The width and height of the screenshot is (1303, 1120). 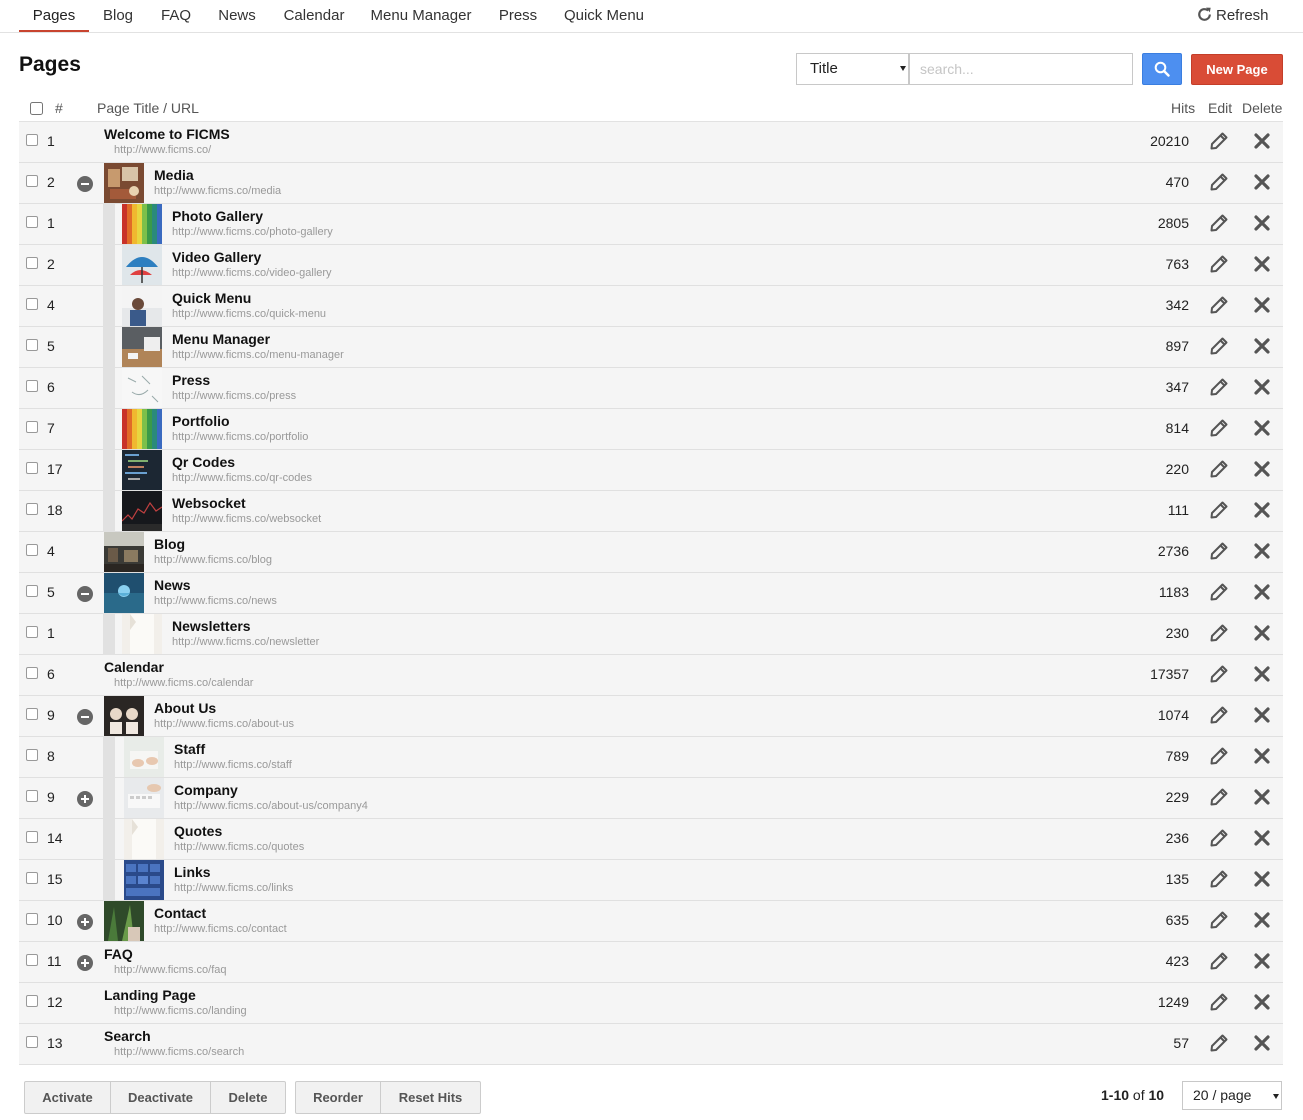 I want to click on page-title-link: Newsletters, so click(x=211, y=626).